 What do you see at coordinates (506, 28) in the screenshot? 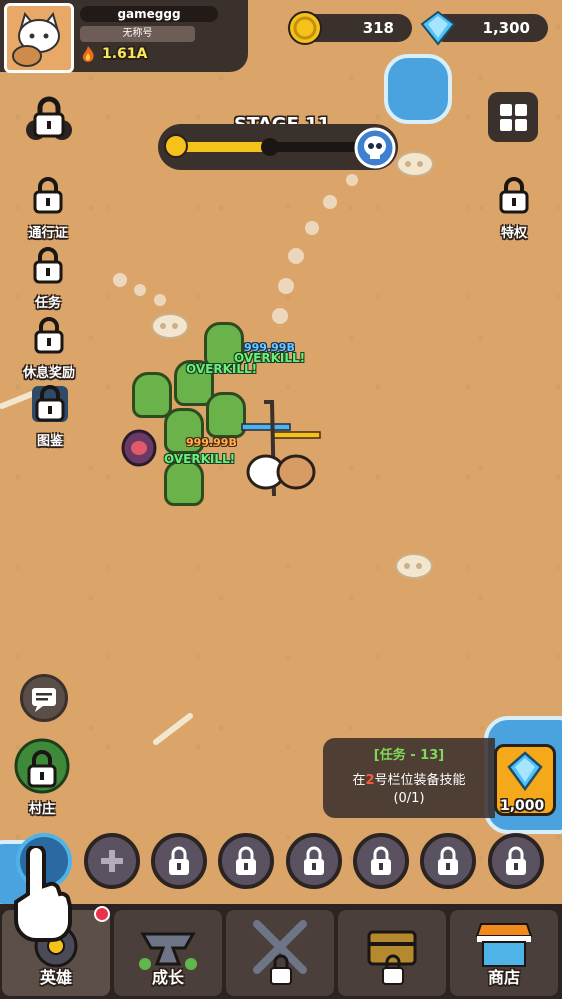
I see `gem-value: 1,300` at bounding box center [506, 28].